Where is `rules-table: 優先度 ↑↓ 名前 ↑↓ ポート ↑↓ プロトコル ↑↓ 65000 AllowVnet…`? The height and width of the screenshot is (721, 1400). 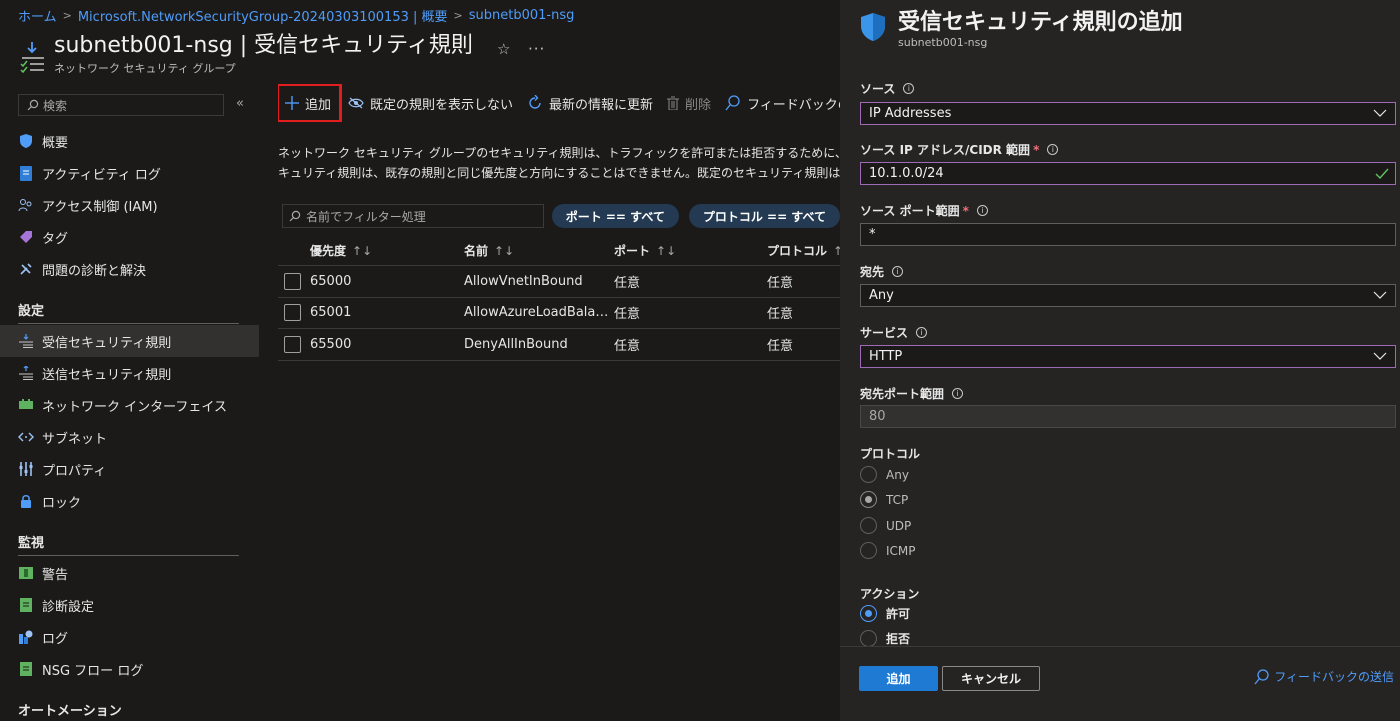
rules-table: 優先度 ↑↓ 名前 ↑↓ ポート ↑↓ プロトコル ↑↓ 65000 AllowVnet… is located at coordinates (559, 298).